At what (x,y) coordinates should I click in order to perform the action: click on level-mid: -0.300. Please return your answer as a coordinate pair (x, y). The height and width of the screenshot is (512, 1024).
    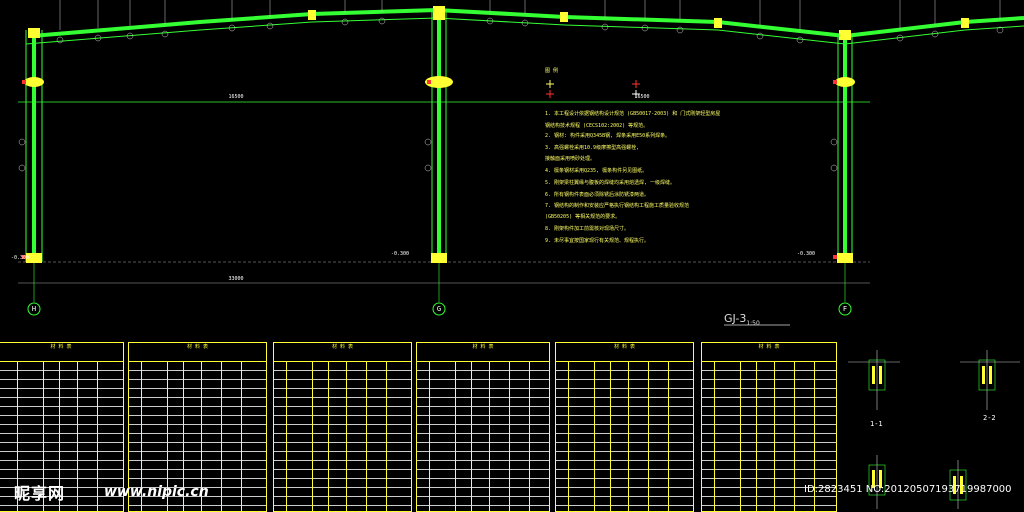
    Looking at the image, I should click on (400, 254).